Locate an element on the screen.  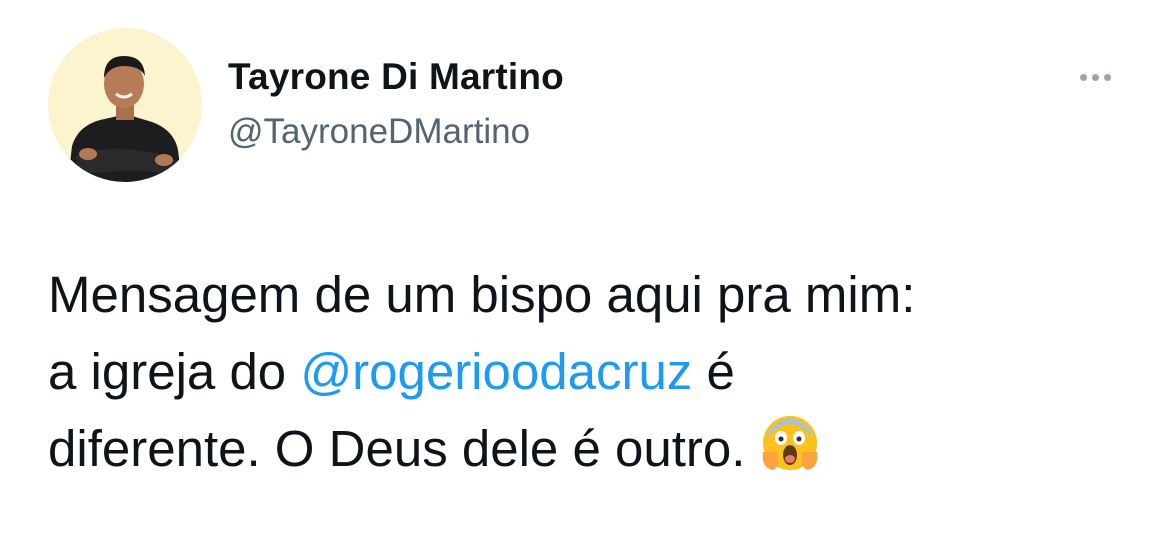
author-name: Tayrone Di Martino is located at coordinates (396, 77).